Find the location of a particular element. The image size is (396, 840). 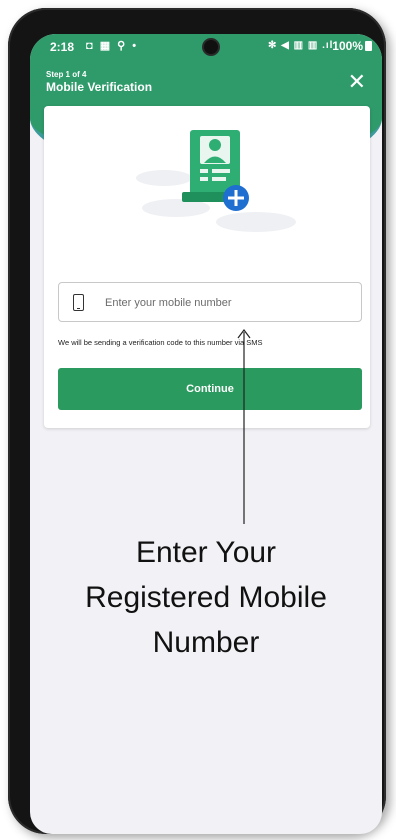

status-bar: 2:18 ◘ ▦ ⚲ • ✻ ◀ ▥ ▥ .ıl 100% is located at coordinates (206, 48).